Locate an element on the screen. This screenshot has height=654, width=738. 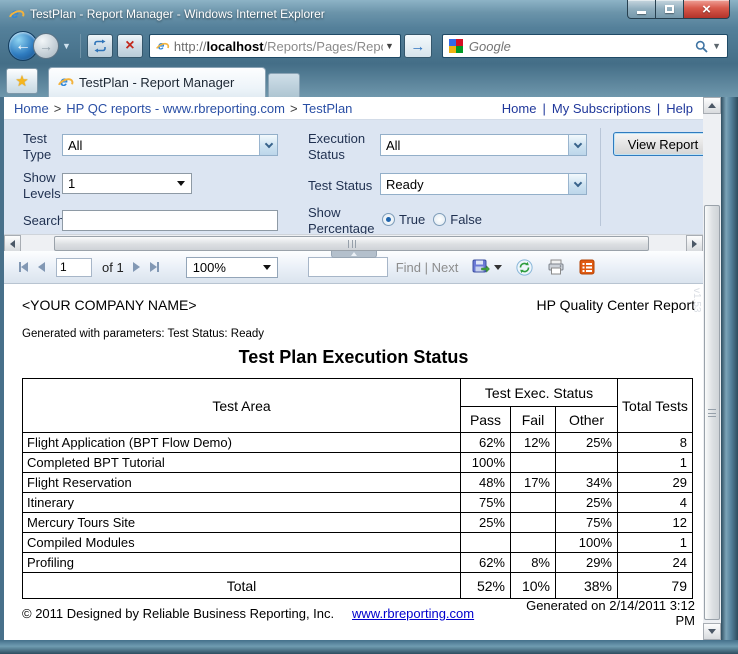
go-arrow-icon: → is located at coordinates (418, 46).